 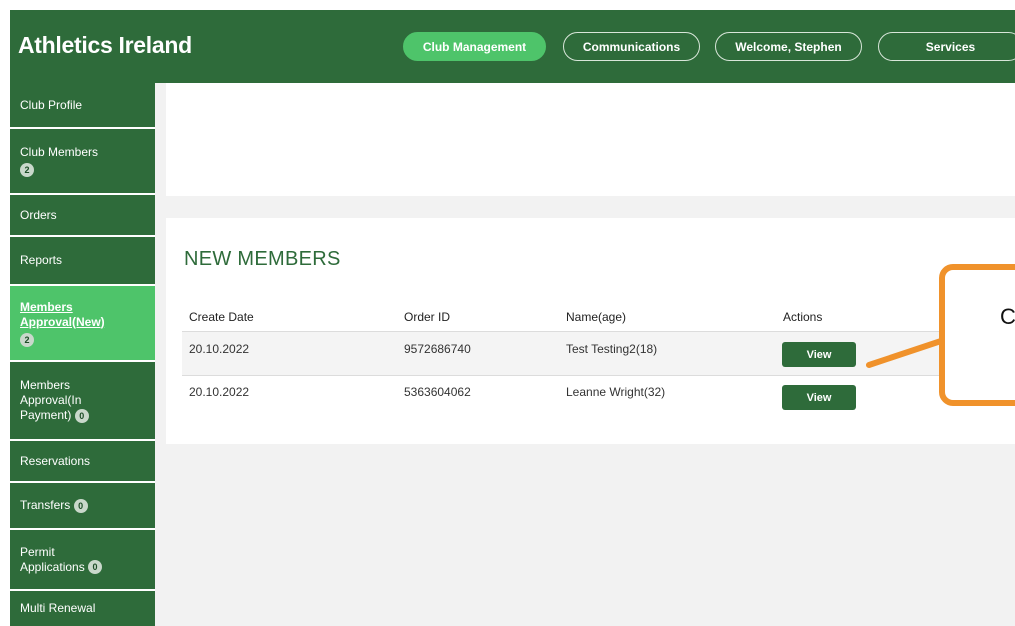 What do you see at coordinates (41, 260) in the screenshot?
I see `sidebar-item-label: Reports` at bounding box center [41, 260].